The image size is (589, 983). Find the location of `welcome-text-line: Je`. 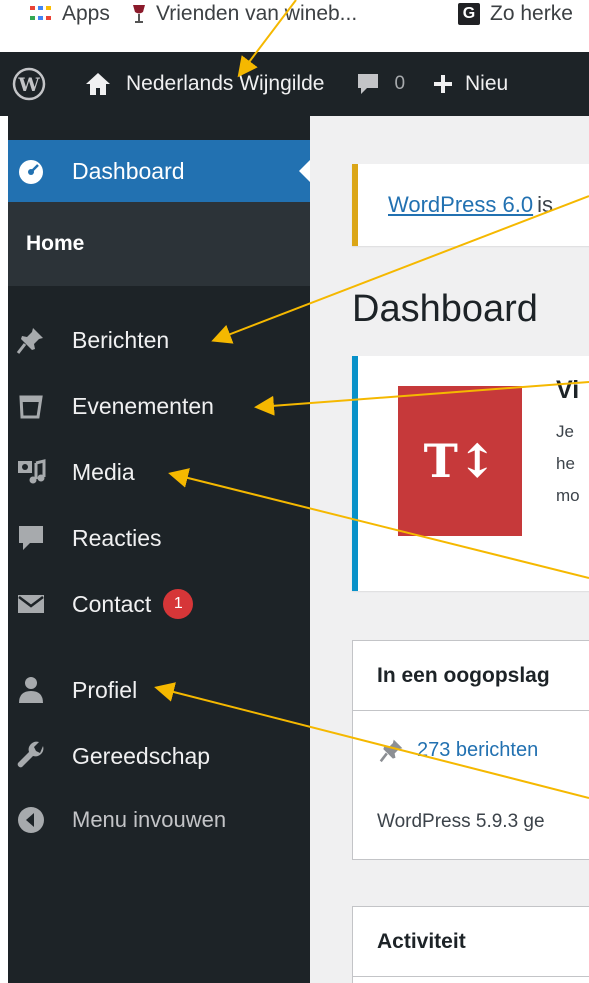

welcome-text-line: Je is located at coordinates (565, 431).